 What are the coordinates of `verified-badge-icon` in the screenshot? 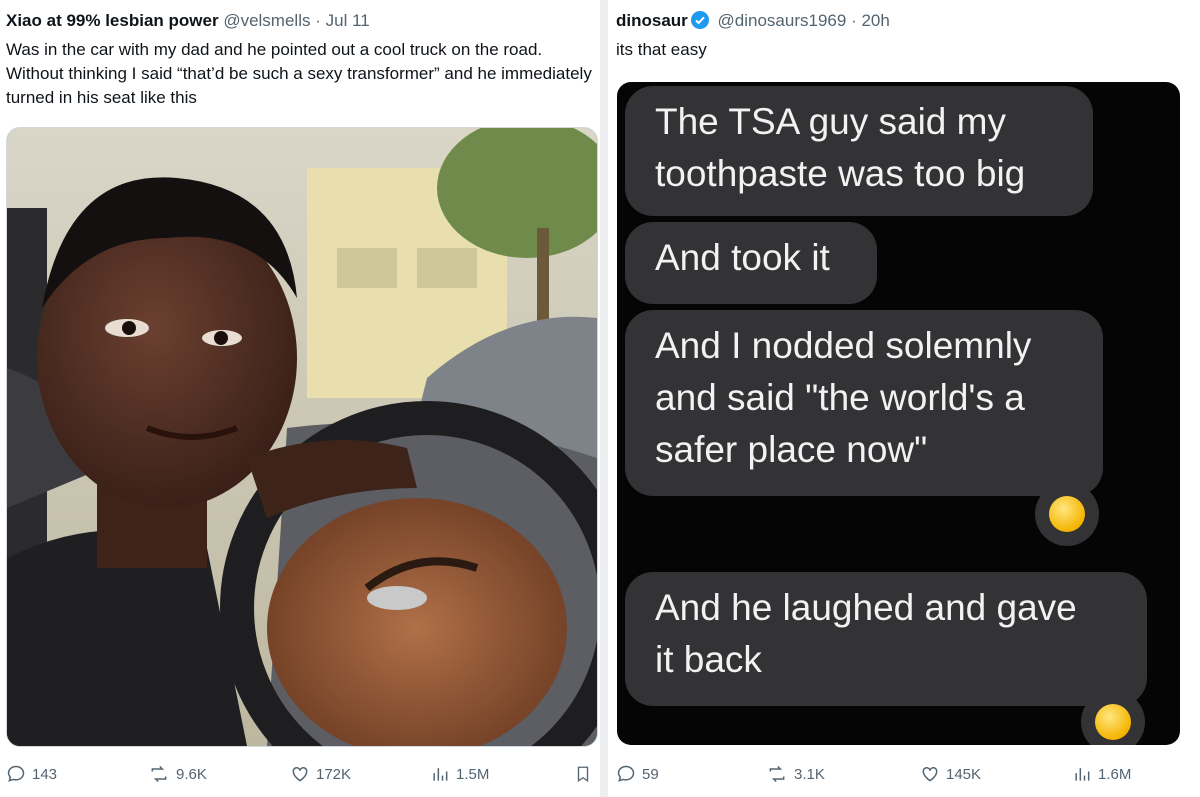 It's located at (699, 20).